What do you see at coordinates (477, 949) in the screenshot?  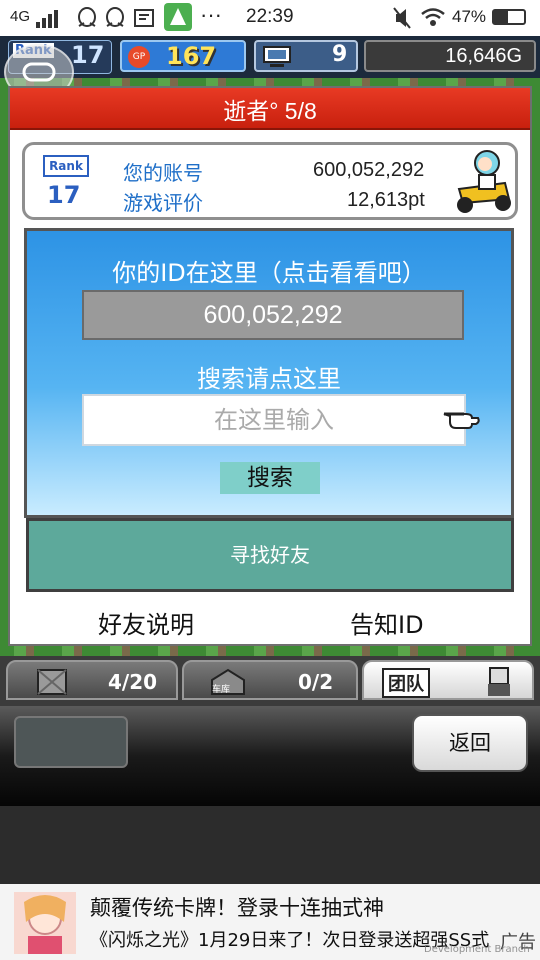 I see `watermark: Development Branch` at bounding box center [477, 949].